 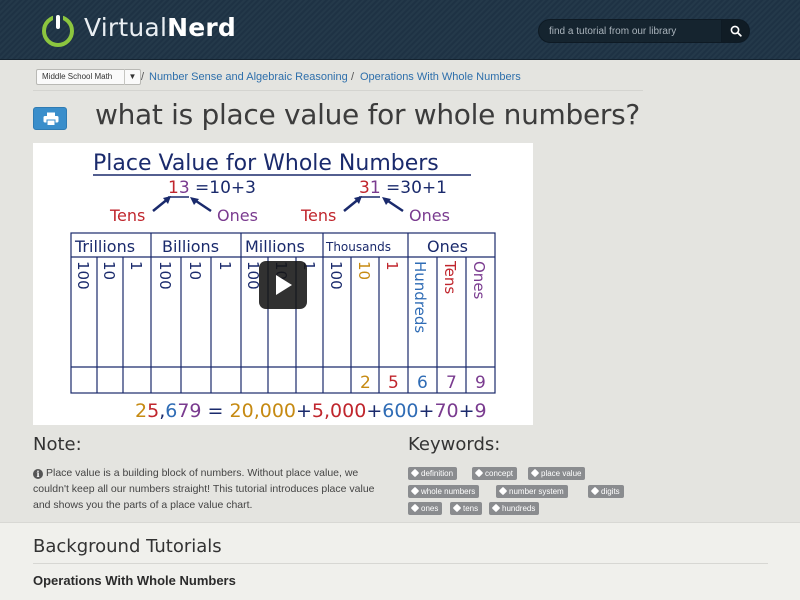 I want to click on keyword-tag: place value, so click(x=557, y=473).